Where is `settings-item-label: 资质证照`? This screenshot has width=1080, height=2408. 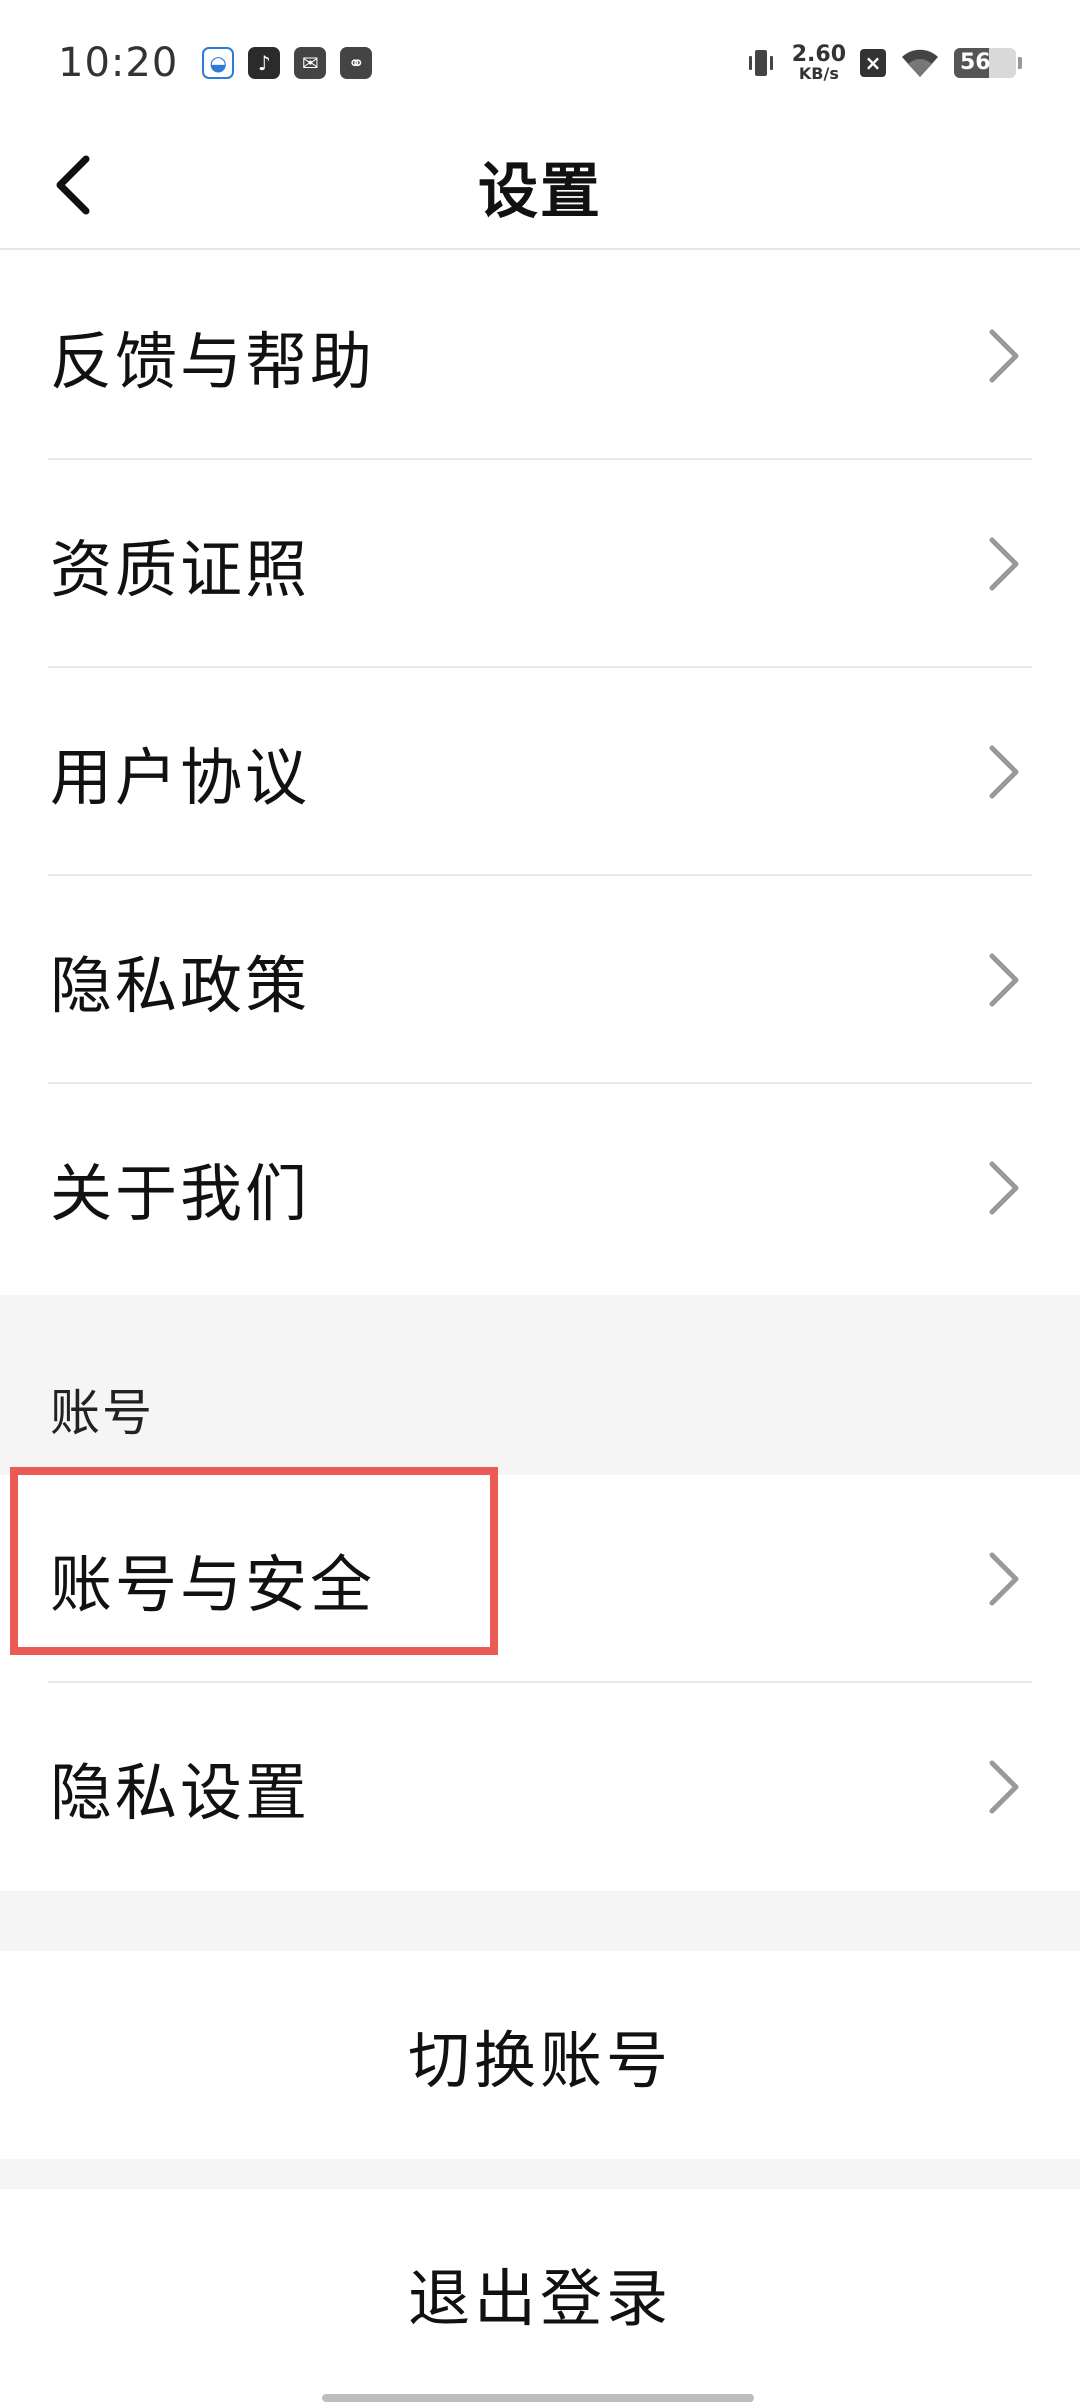
settings-item-label: 资质证照 is located at coordinates (180, 569).